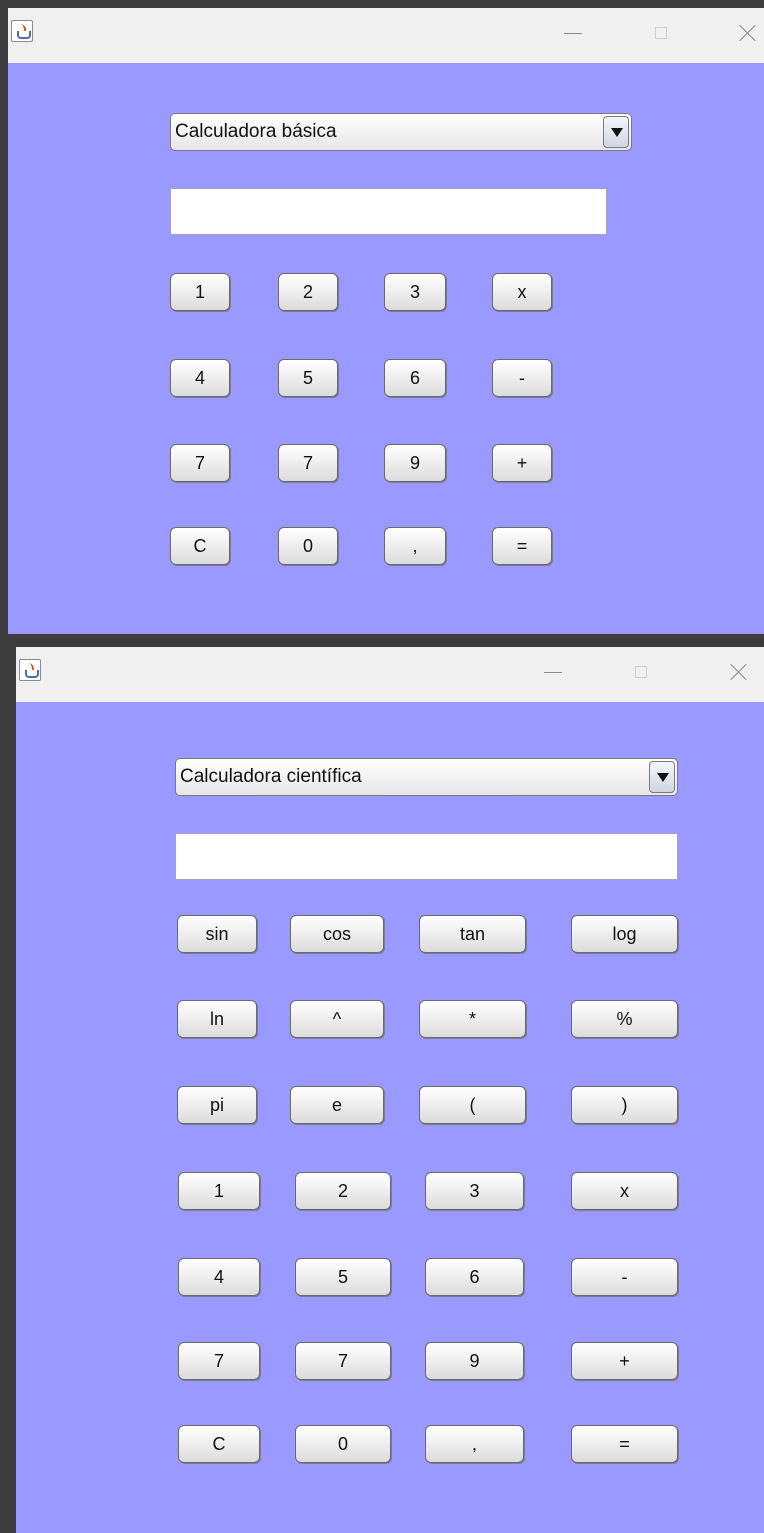  I want to click on button-power: ^, so click(337, 1019).